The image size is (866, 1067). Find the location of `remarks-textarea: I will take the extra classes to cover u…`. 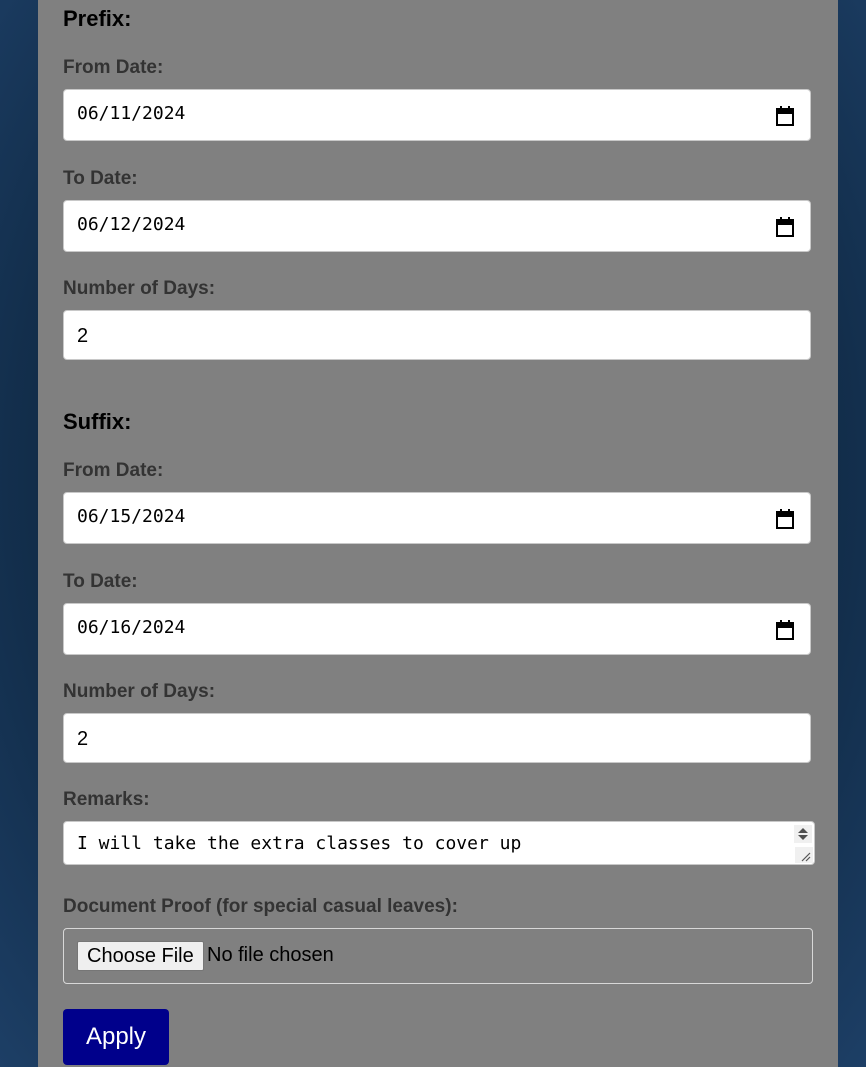

remarks-textarea: I will take the extra classes to cover u… is located at coordinates (439, 843).